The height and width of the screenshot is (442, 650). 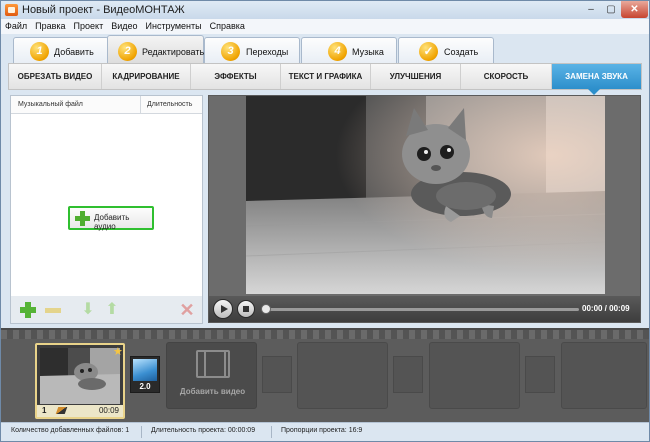 What do you see at coordinates (44, 410) in the screenshot?
I see `clip-number: 1` at bounding box center [44, 410].